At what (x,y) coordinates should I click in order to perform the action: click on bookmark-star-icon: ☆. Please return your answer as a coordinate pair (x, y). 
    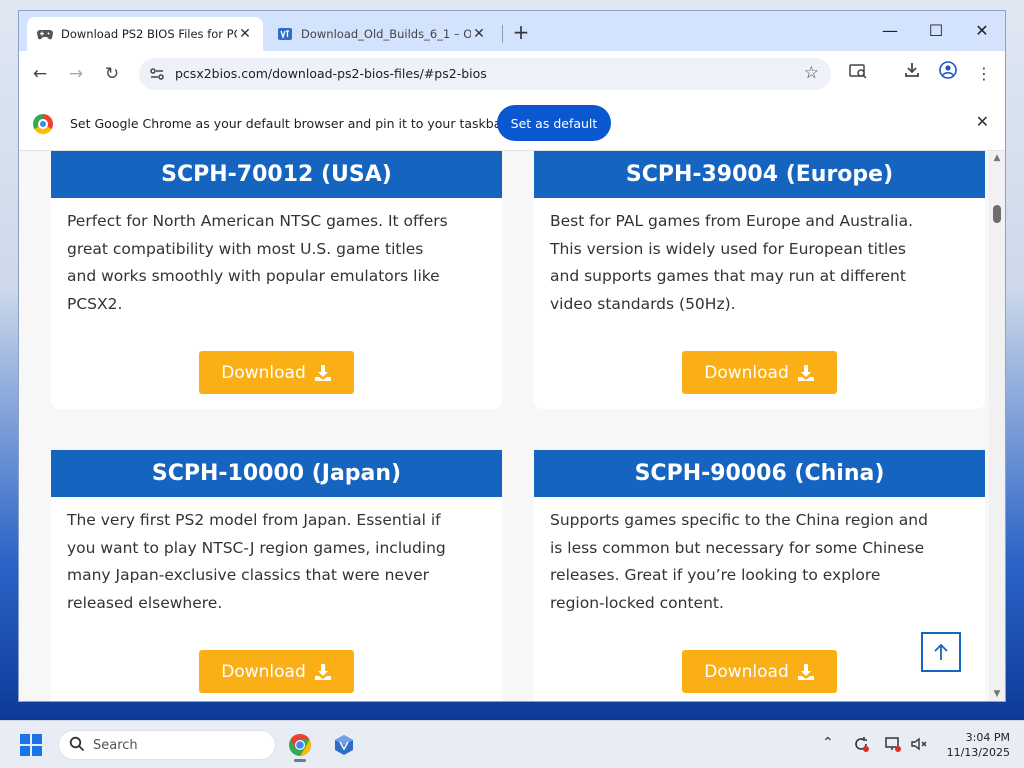
    Looking at the image, I should click on (811, 73).